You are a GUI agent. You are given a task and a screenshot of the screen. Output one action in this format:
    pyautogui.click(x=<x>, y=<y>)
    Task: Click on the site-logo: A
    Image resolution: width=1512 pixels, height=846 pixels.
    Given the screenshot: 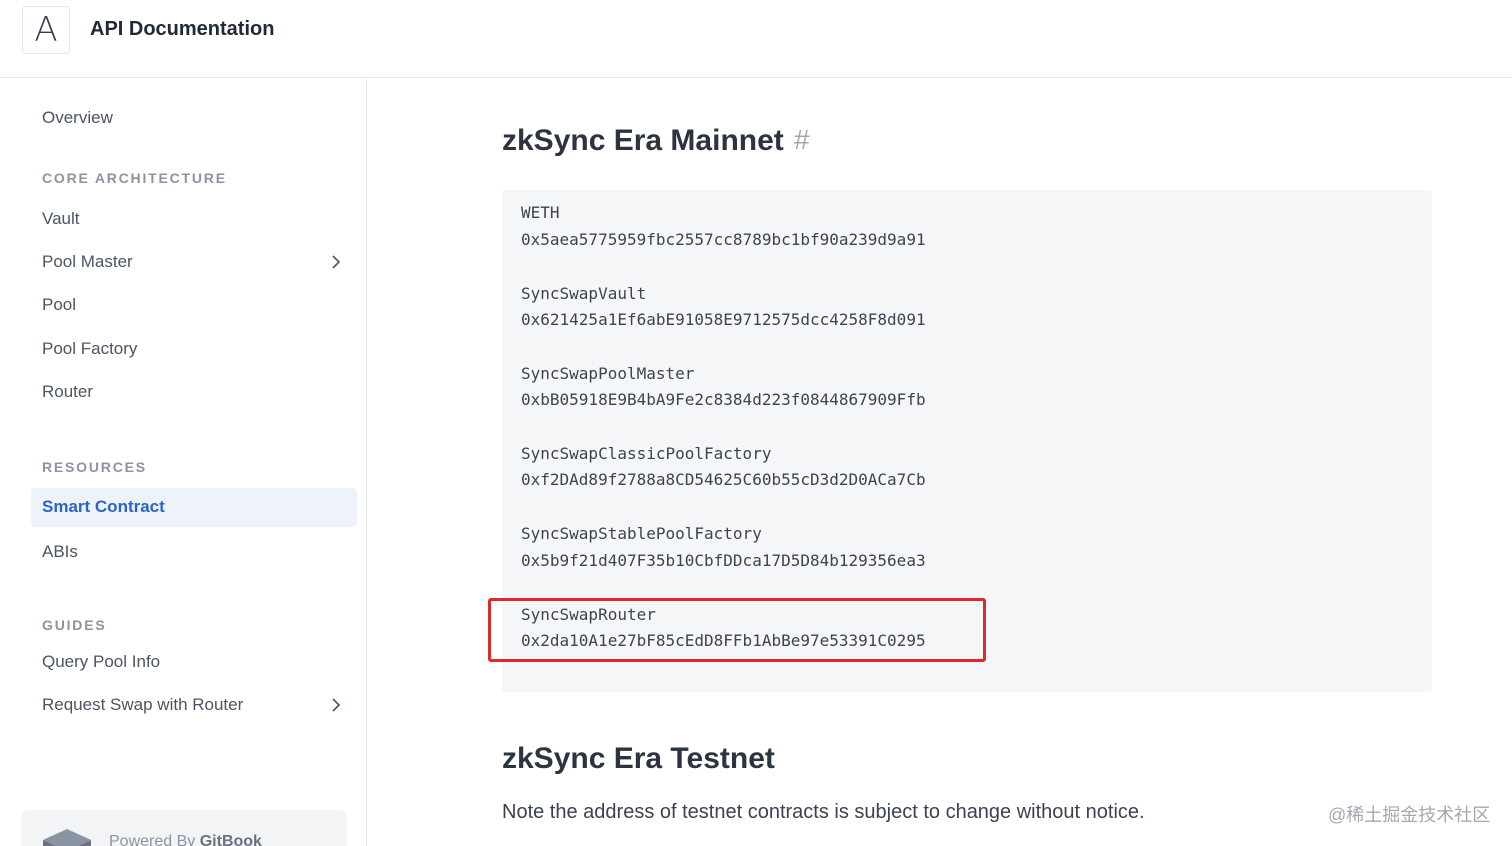 What is the action you would take?
    pyautogui.click(x=46, y=30)
    